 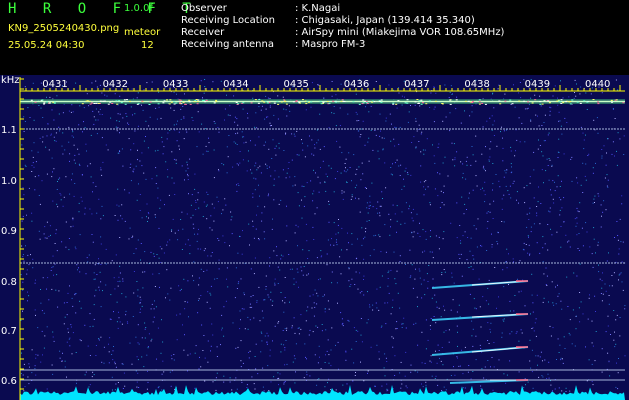 What do you see at coordinates (147, 45) in the screenshot?
I see `meteor-count-value: 12` at bounding box center [147, 45].